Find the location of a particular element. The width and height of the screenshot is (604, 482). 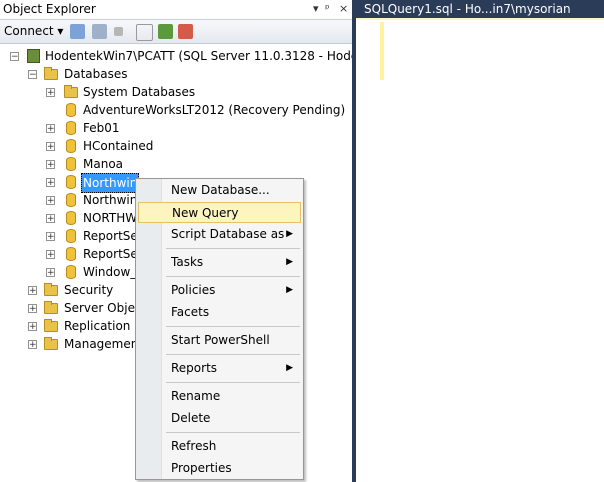

window-position-icon: ▾ is located at coordinates (316, 8).